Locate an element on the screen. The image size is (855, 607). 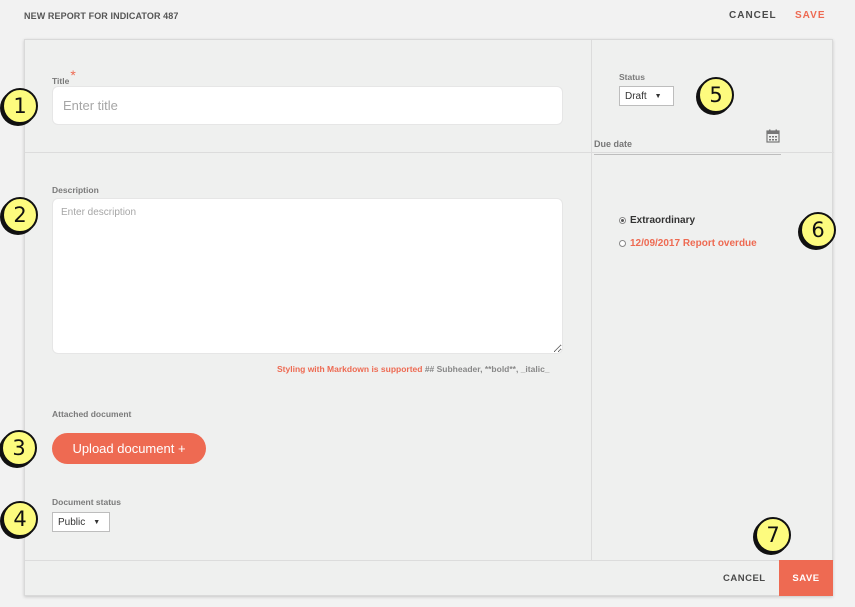
due-date-field is located at coordinates (687, 154).